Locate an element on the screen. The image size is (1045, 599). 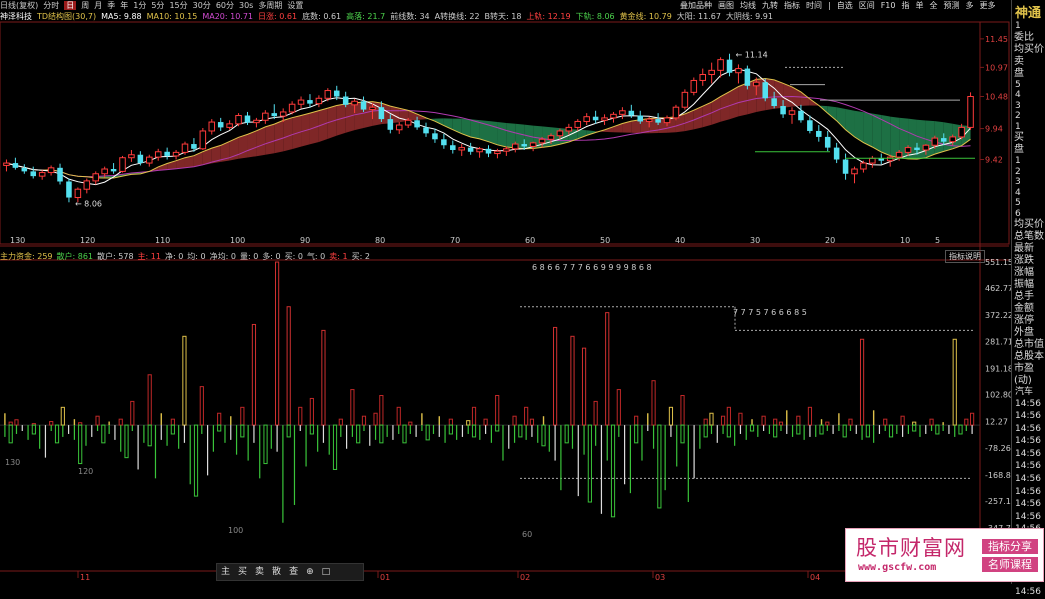
sell-level-2: 3 is located at coordinates (1028, 106).